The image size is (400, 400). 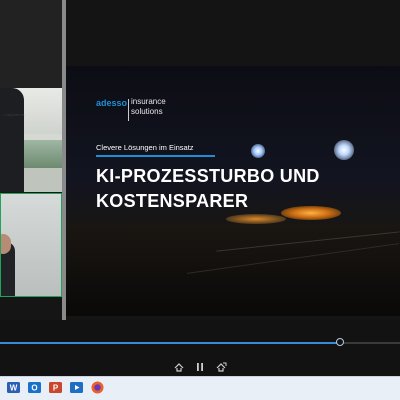 I want to click on slide-subtitle: Clevere Lösungen im Einsatz, so click(x=145, y=147).